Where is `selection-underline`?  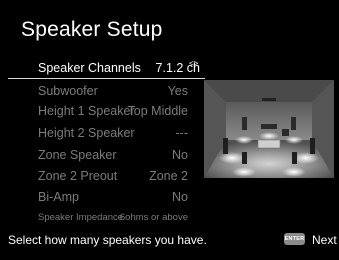 selection-underline is located at coordinates (106, 78).